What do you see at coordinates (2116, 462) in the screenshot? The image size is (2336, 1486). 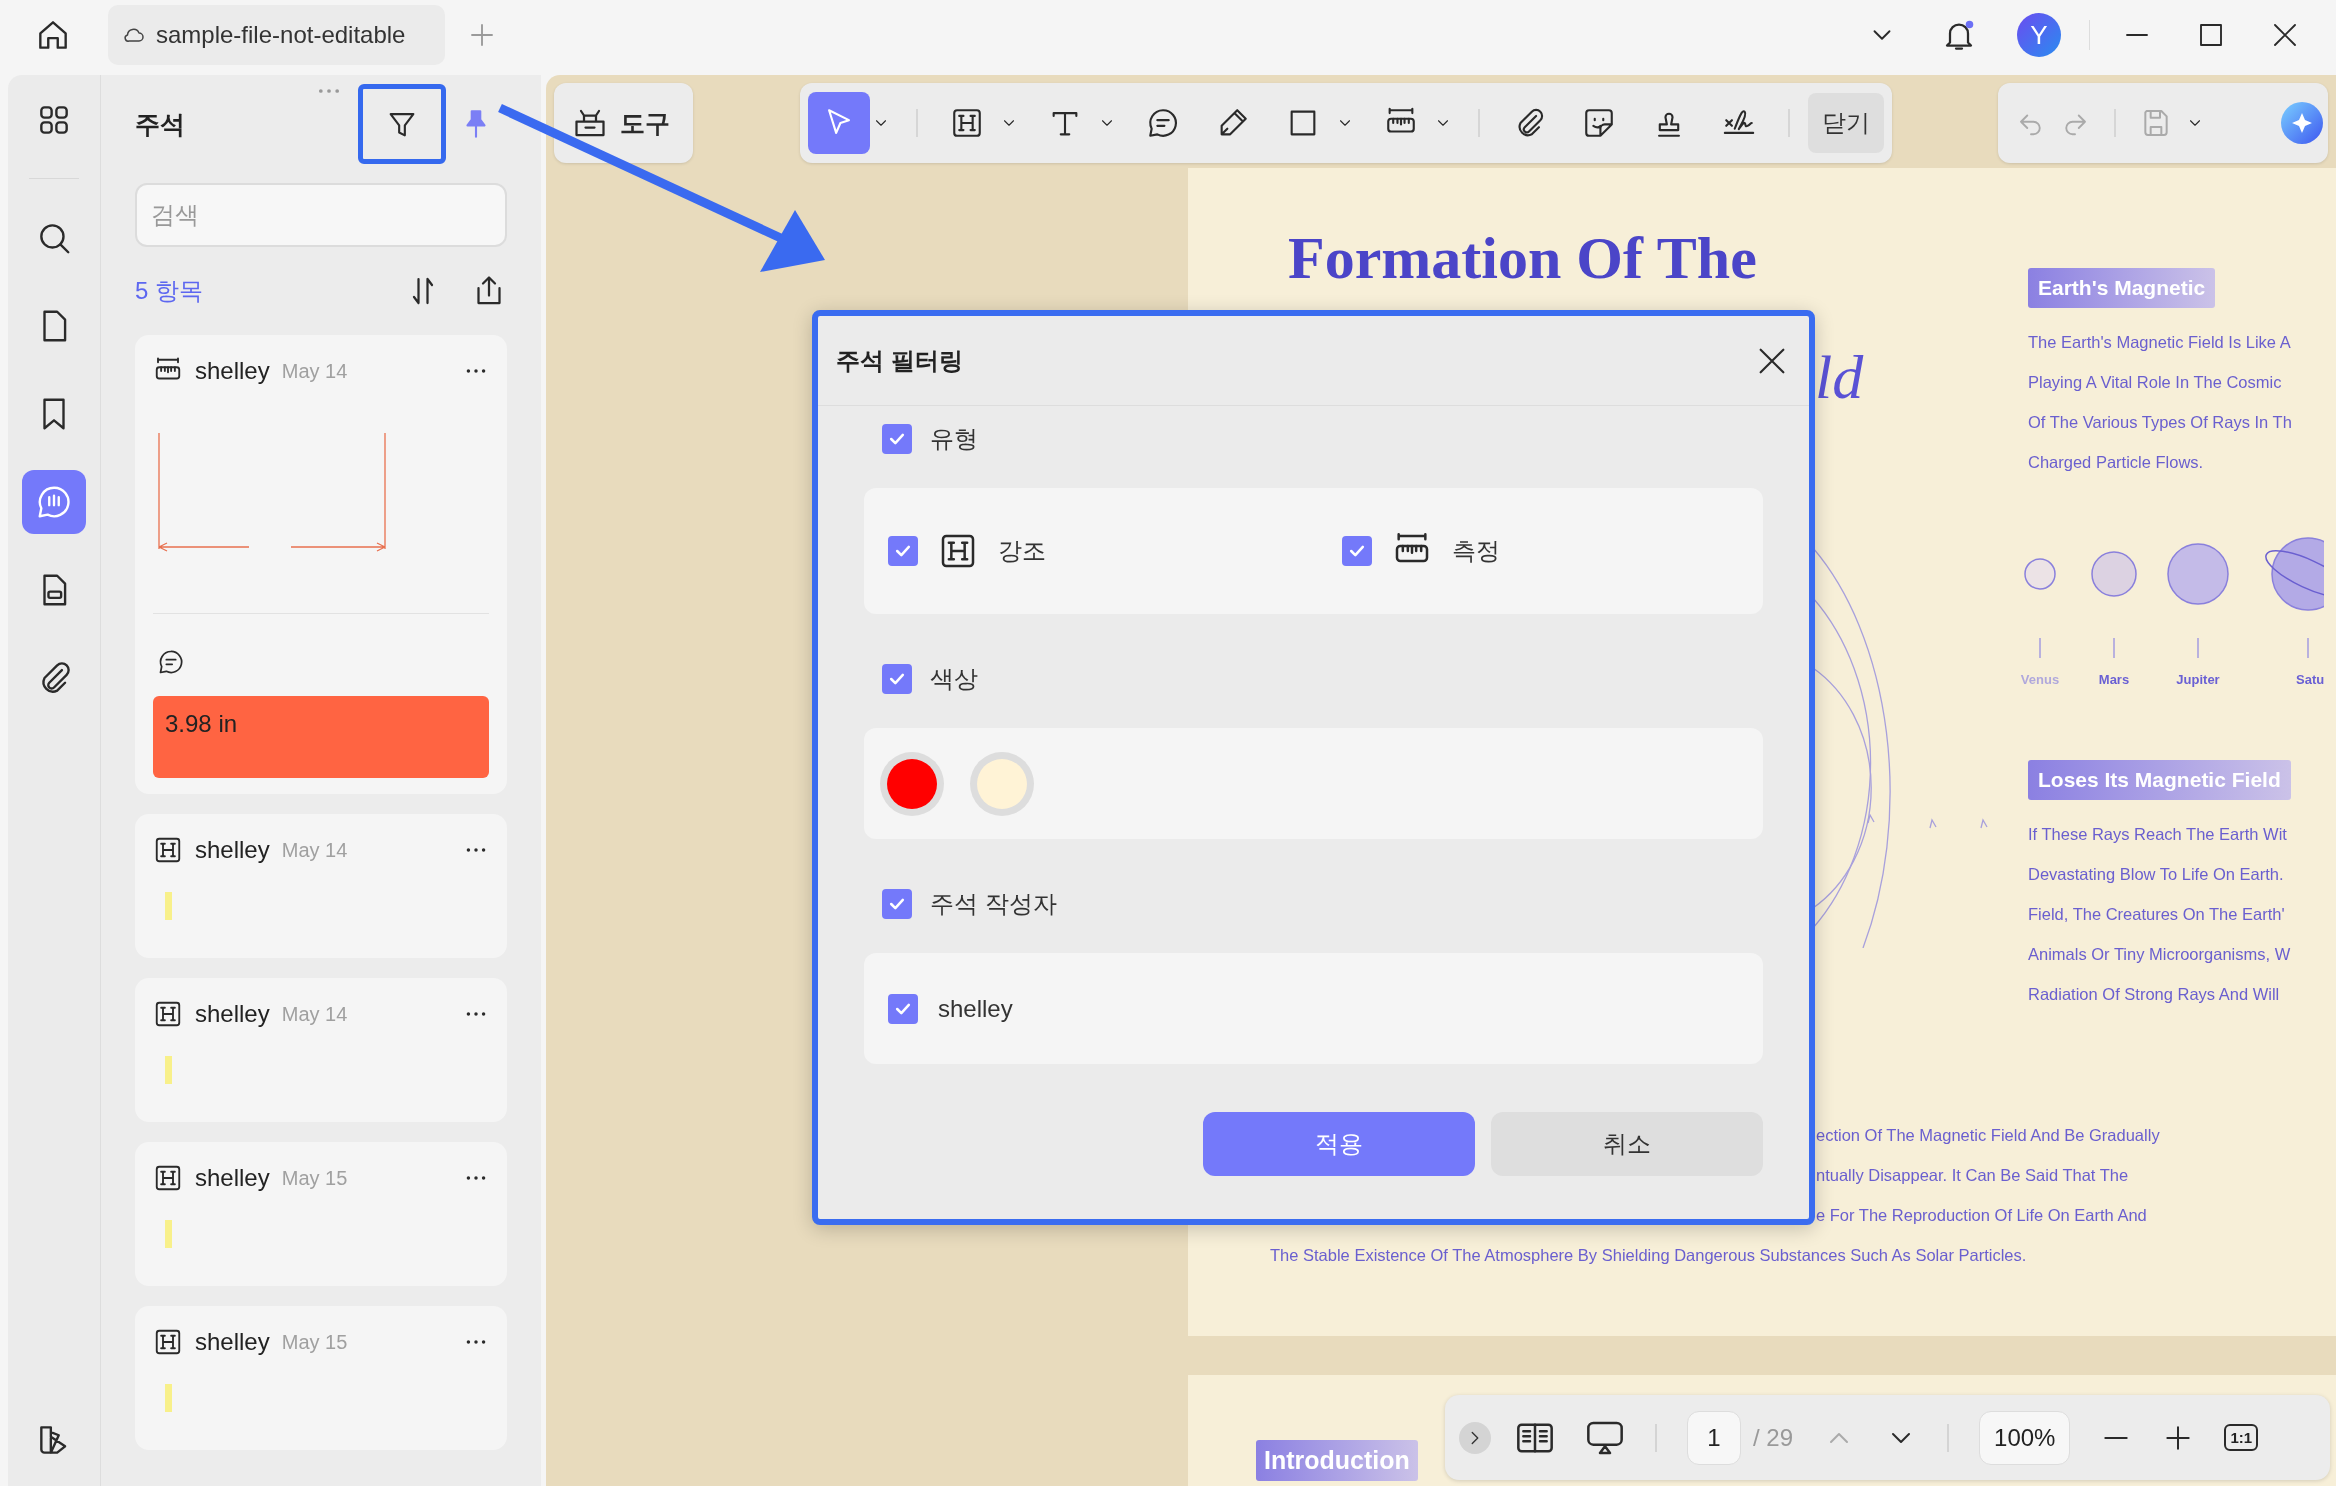 I see `text-line: Charged Particle Flows.` at bounding box center [2116, 462].